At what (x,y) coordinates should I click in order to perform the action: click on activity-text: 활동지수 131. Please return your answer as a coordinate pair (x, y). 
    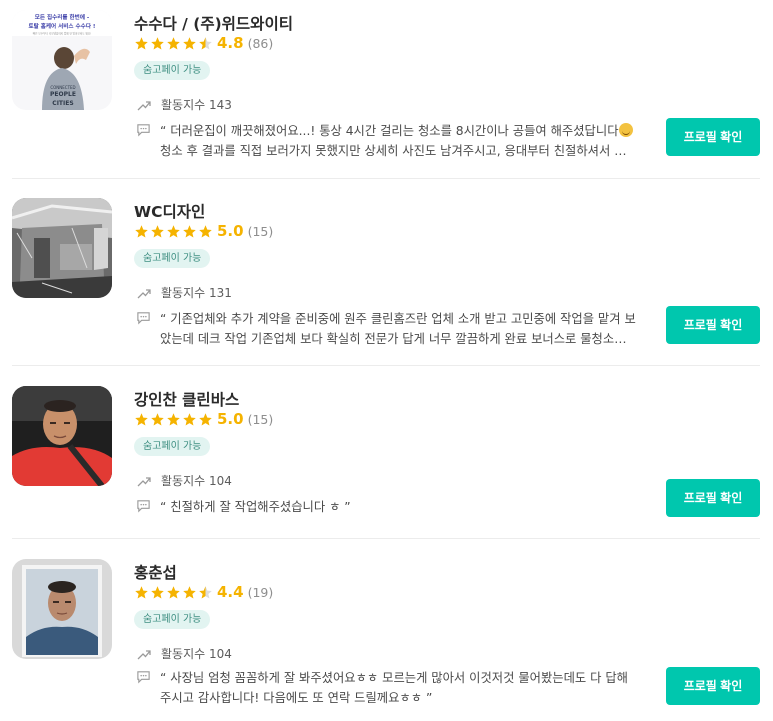
    Looking at the image, I should click on (196, 293).